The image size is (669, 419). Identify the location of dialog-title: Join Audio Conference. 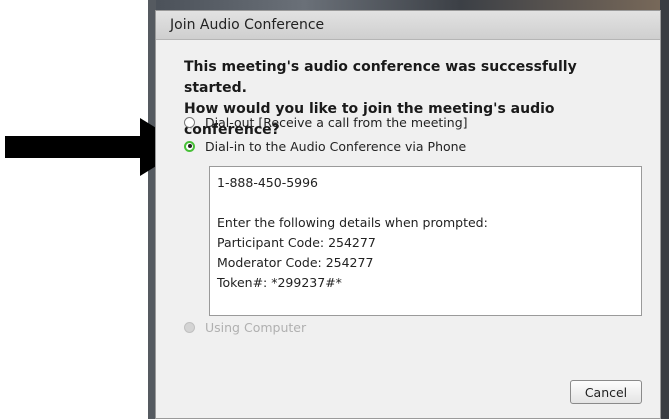
(247, 25).